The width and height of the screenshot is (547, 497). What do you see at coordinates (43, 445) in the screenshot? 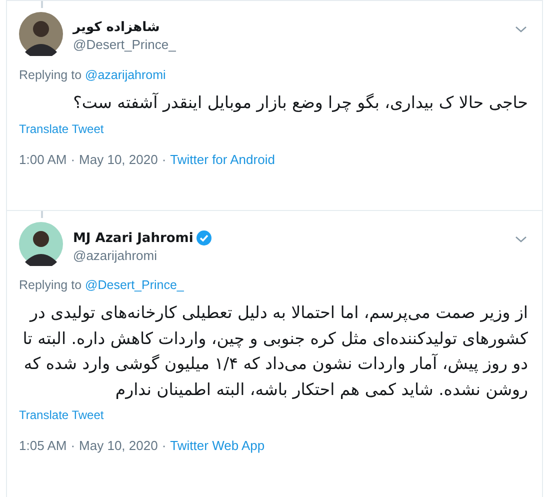
I see `tweet-time: 1:05 AM` at bounding box center [43, 445].